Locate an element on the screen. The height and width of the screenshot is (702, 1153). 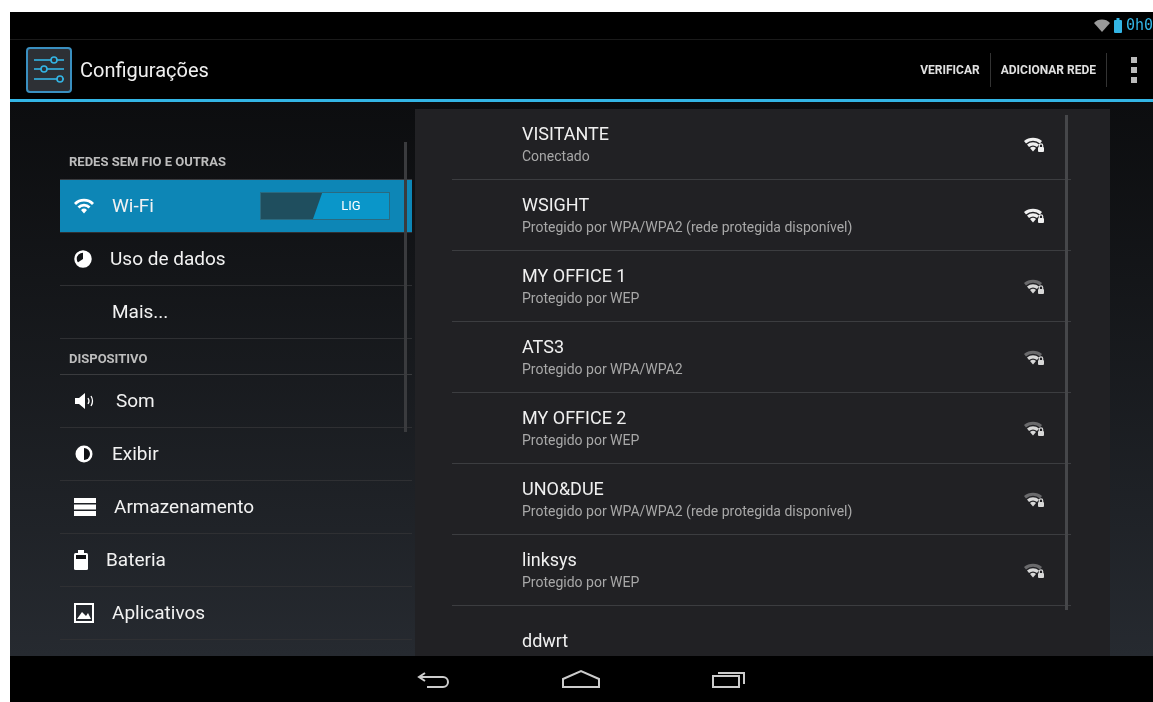
wifi-signal-icon is located at coordinates (1101, 25).